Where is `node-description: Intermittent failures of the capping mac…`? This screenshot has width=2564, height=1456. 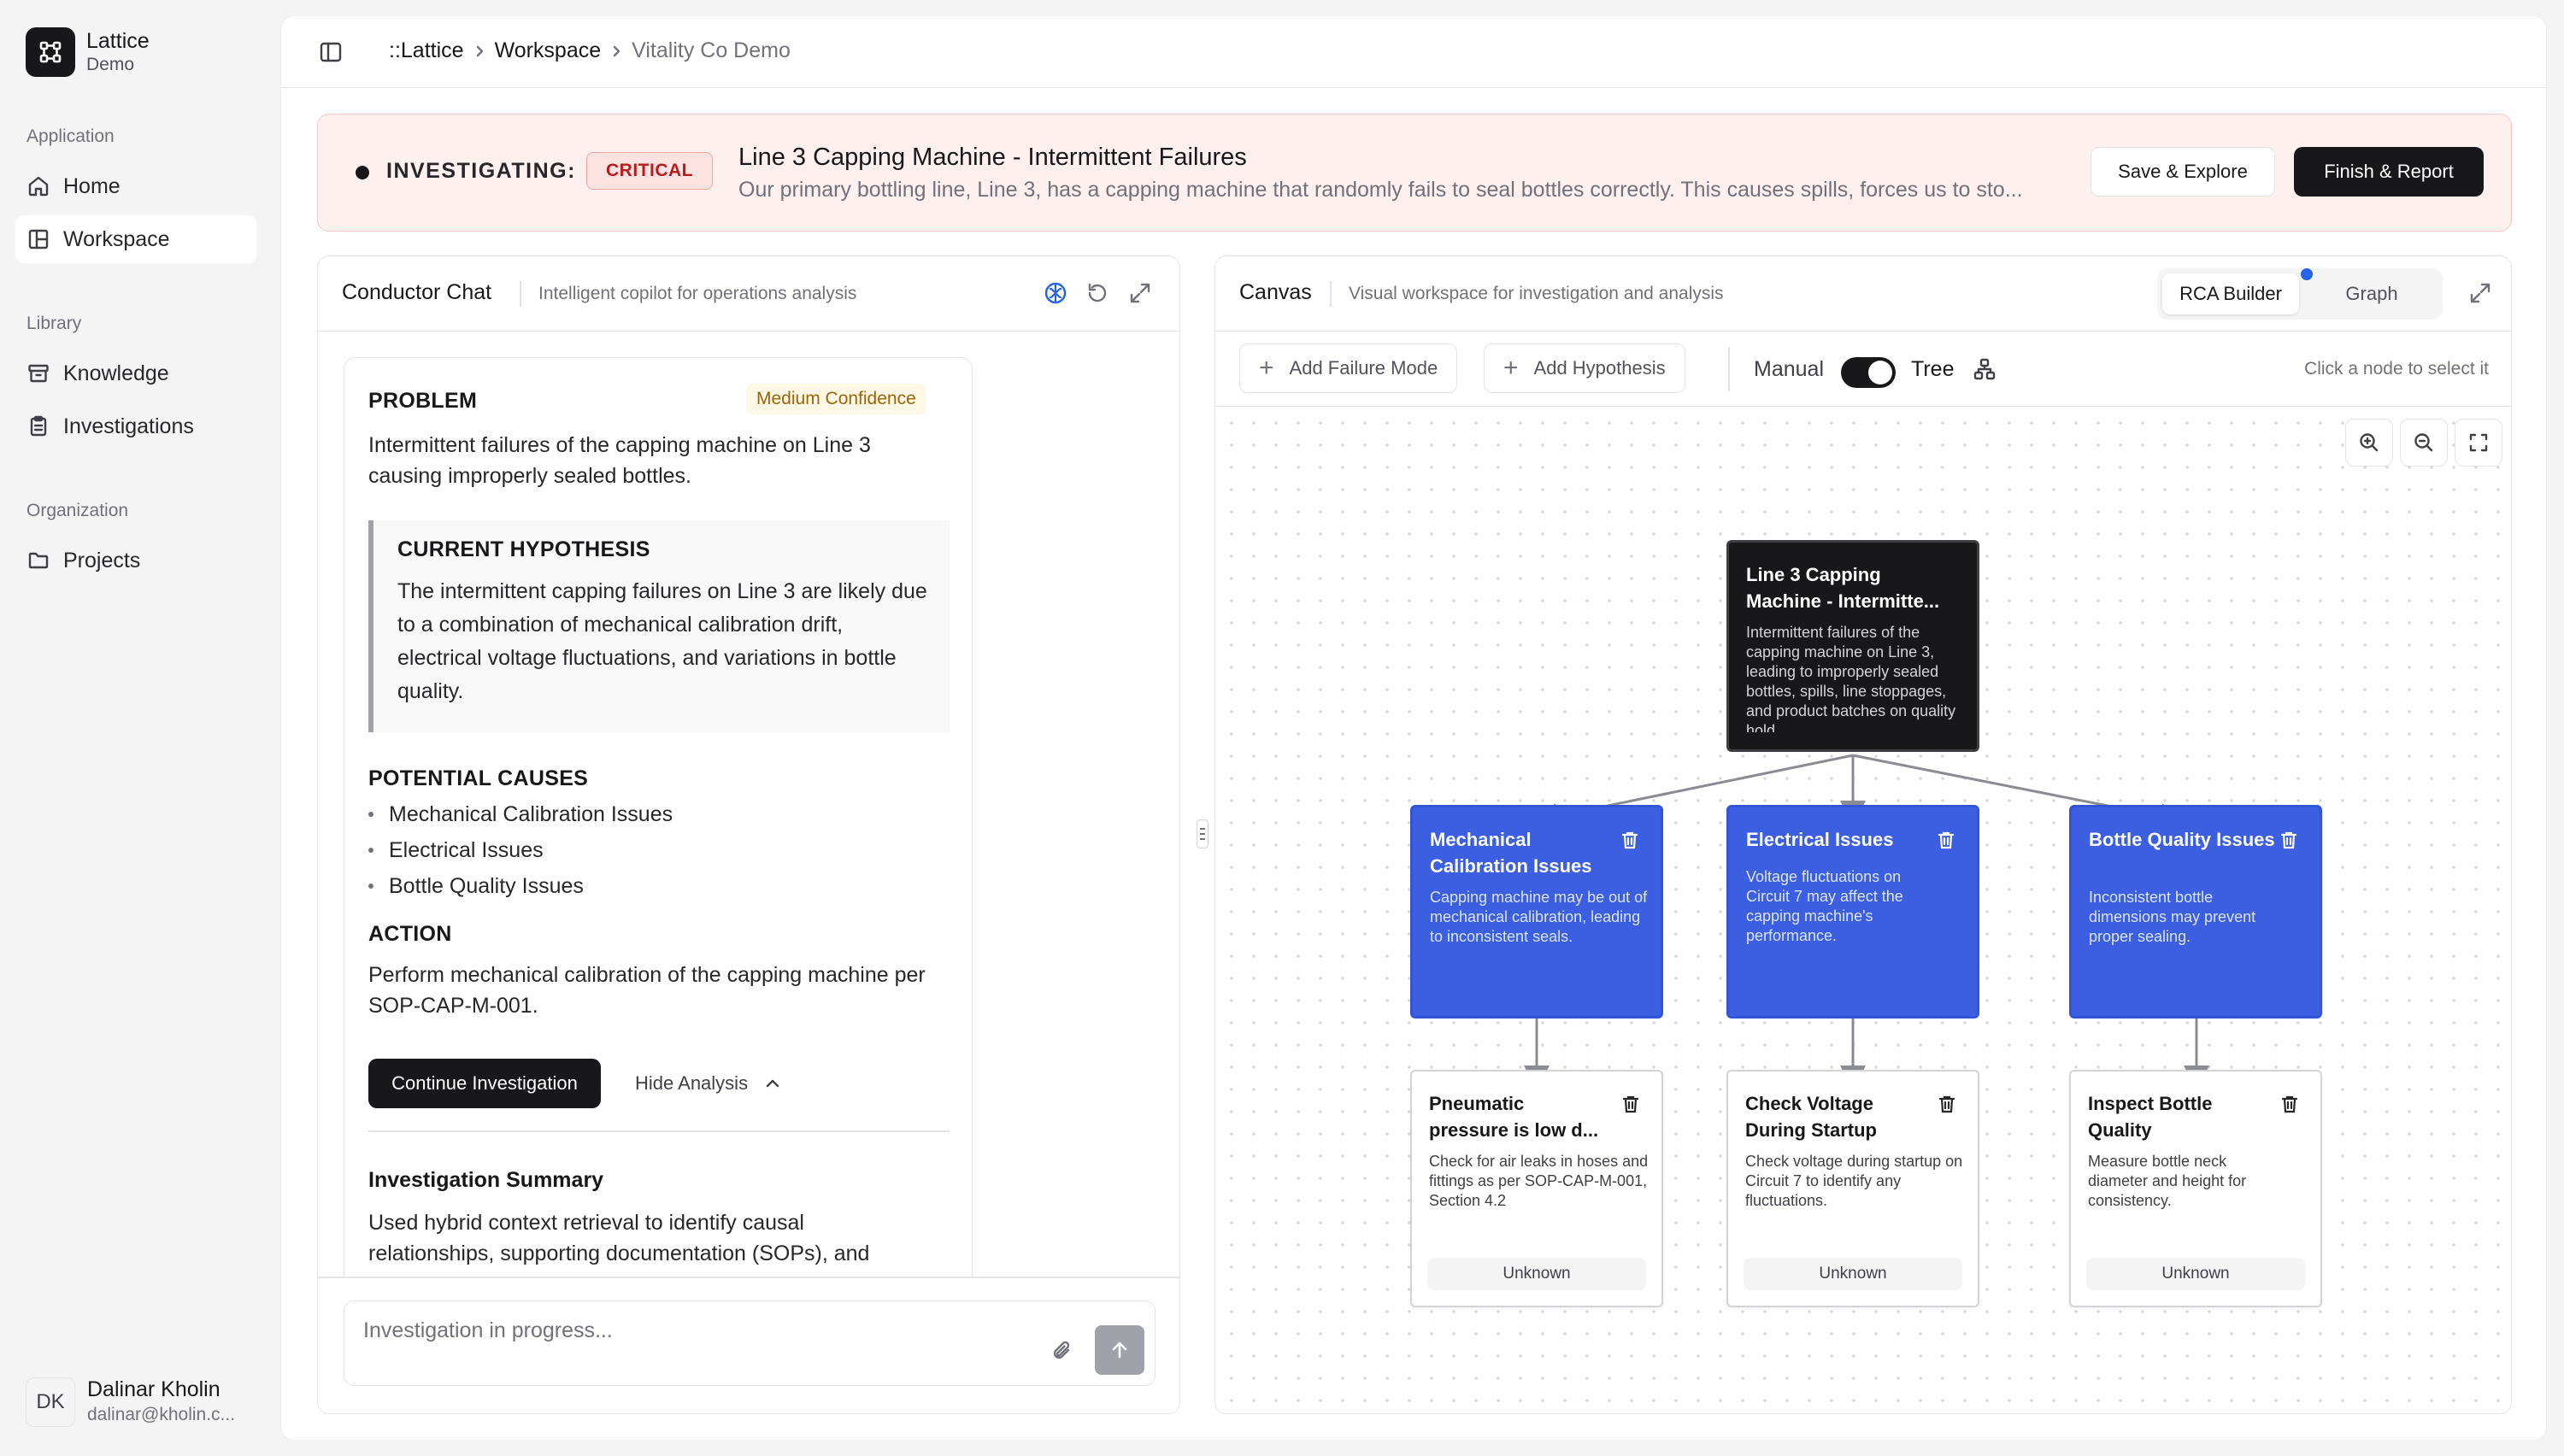
node-description: Intermittent failures of the capping mac… is located at coordinates (1851, 678).